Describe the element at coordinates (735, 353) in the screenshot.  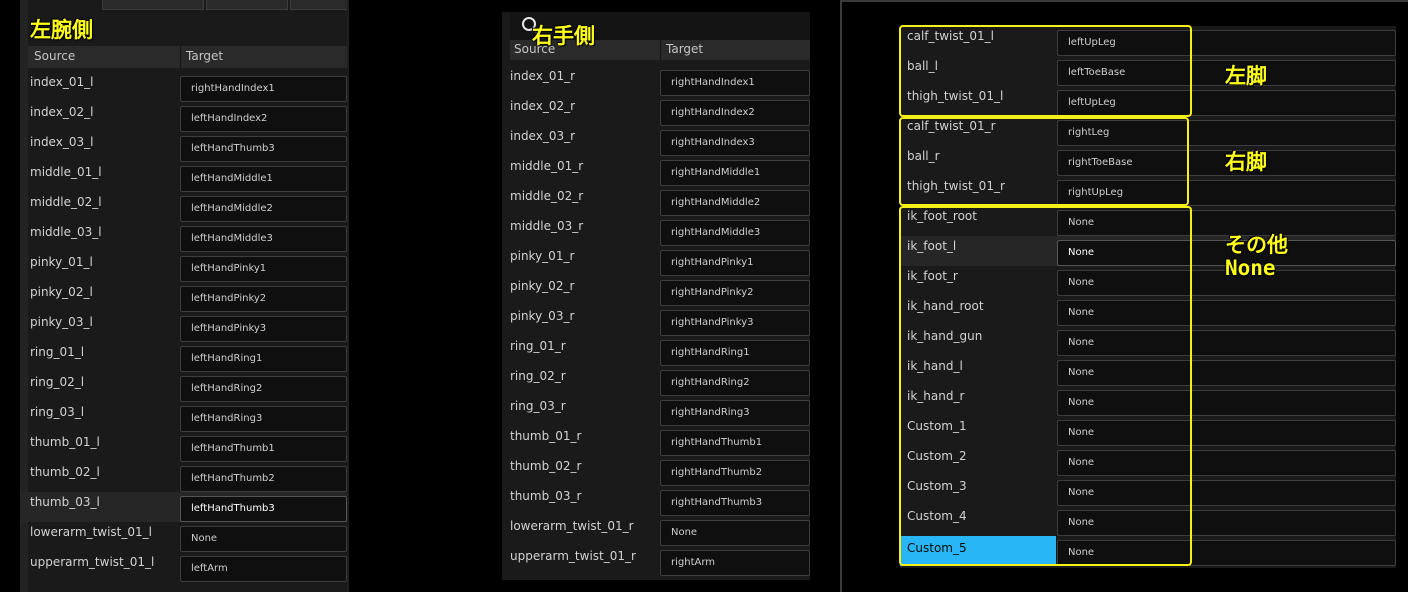
I see `target-bone-dropdown: rightHandRing1` at that location.